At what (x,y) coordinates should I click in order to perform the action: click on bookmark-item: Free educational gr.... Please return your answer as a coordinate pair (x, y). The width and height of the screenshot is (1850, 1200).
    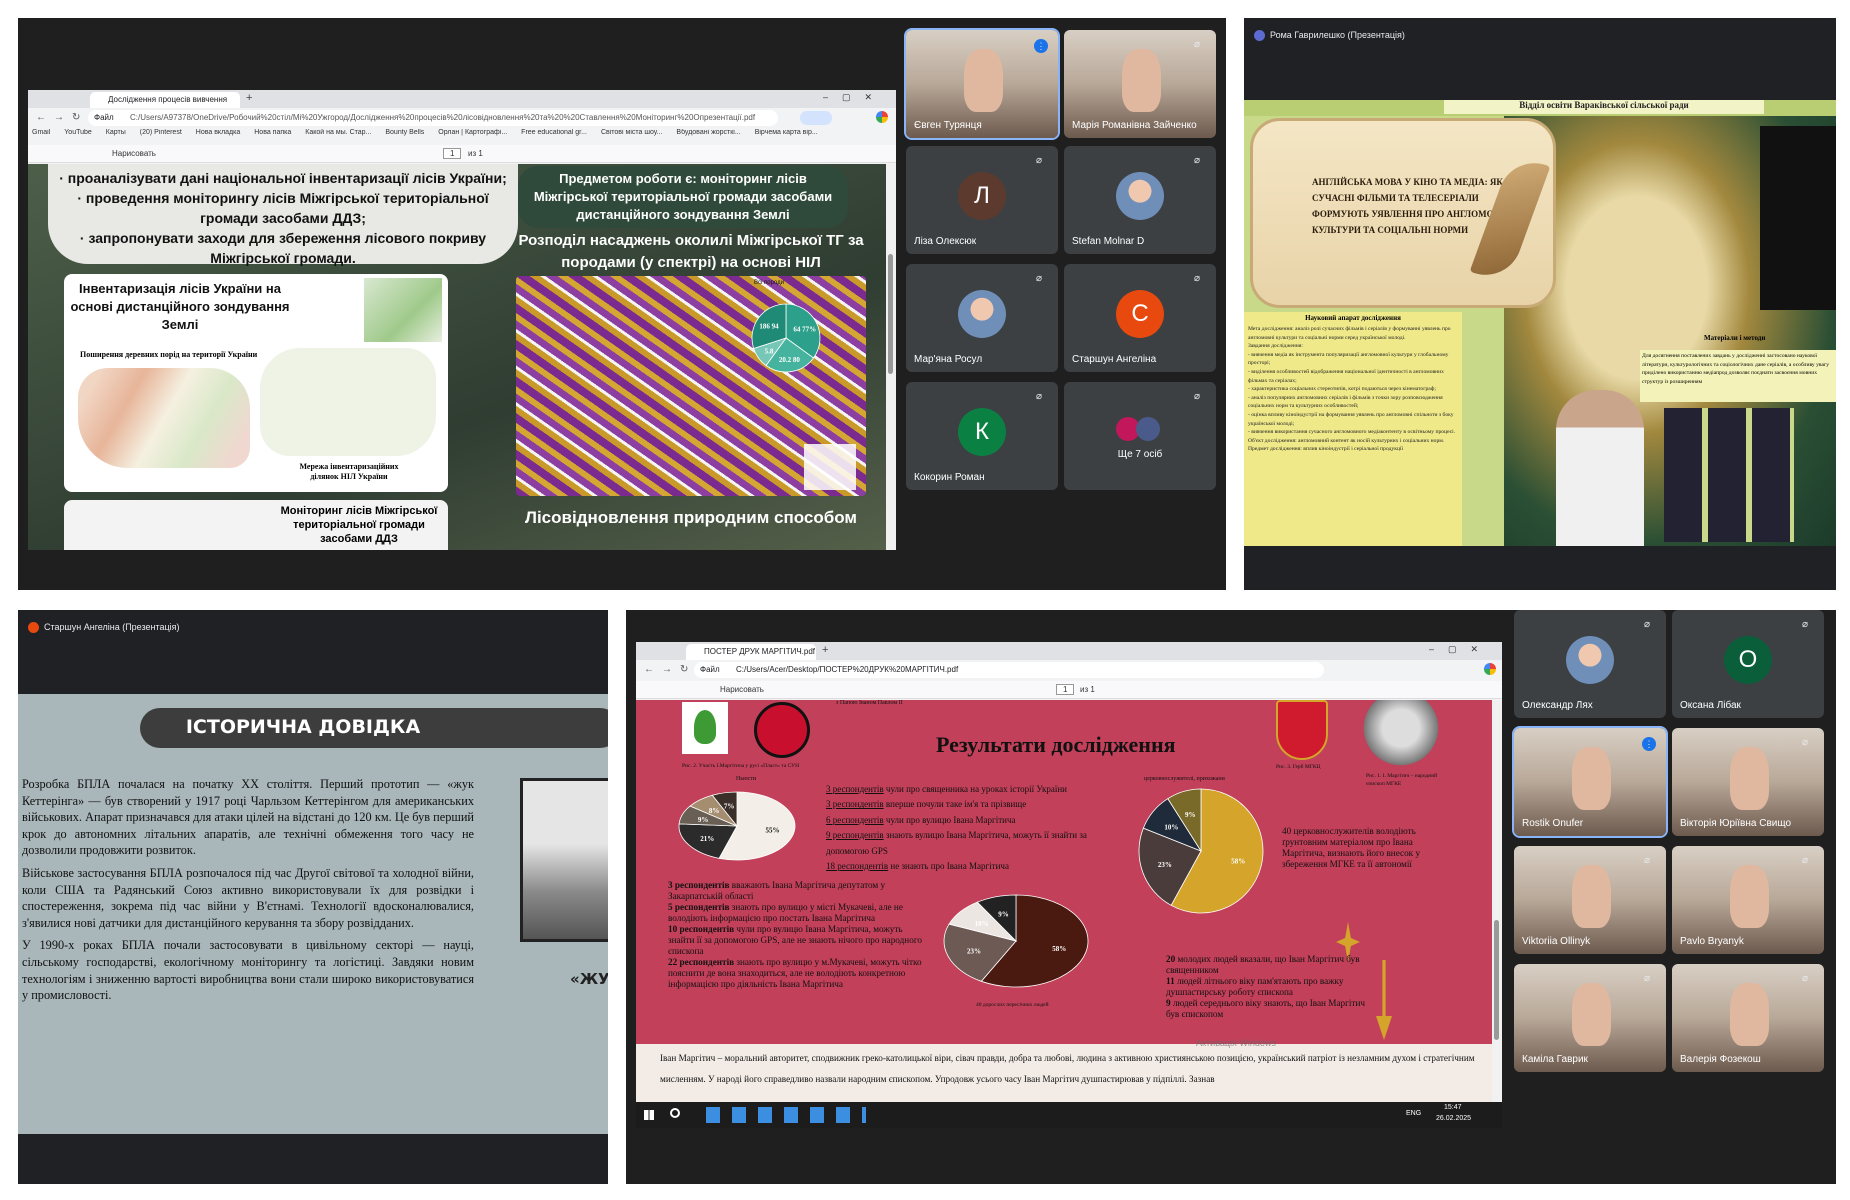
    Looking at the image, I should click on (554, 132).